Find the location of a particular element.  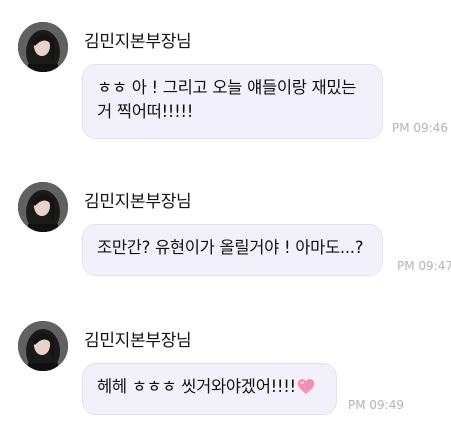

message-bubble: 헤헤 ㅎㅎㅎ 씻거와야겠어!!!! is located at coordinates (209, 389).